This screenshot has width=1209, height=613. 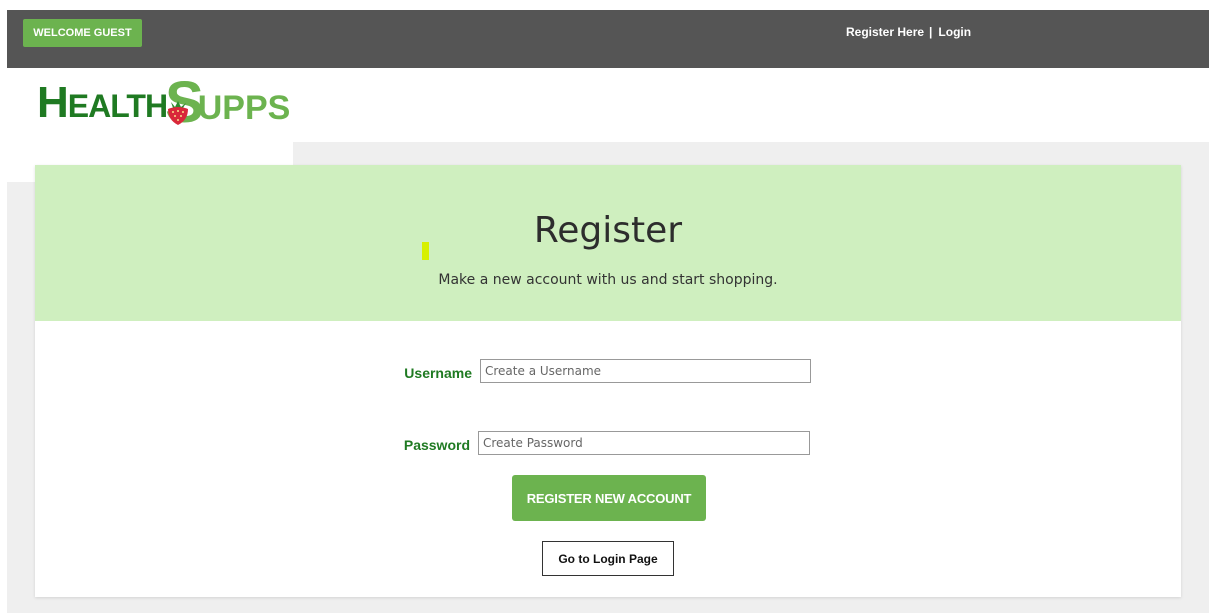 I want to click on username-label: Username, so click(x=438, y=373).